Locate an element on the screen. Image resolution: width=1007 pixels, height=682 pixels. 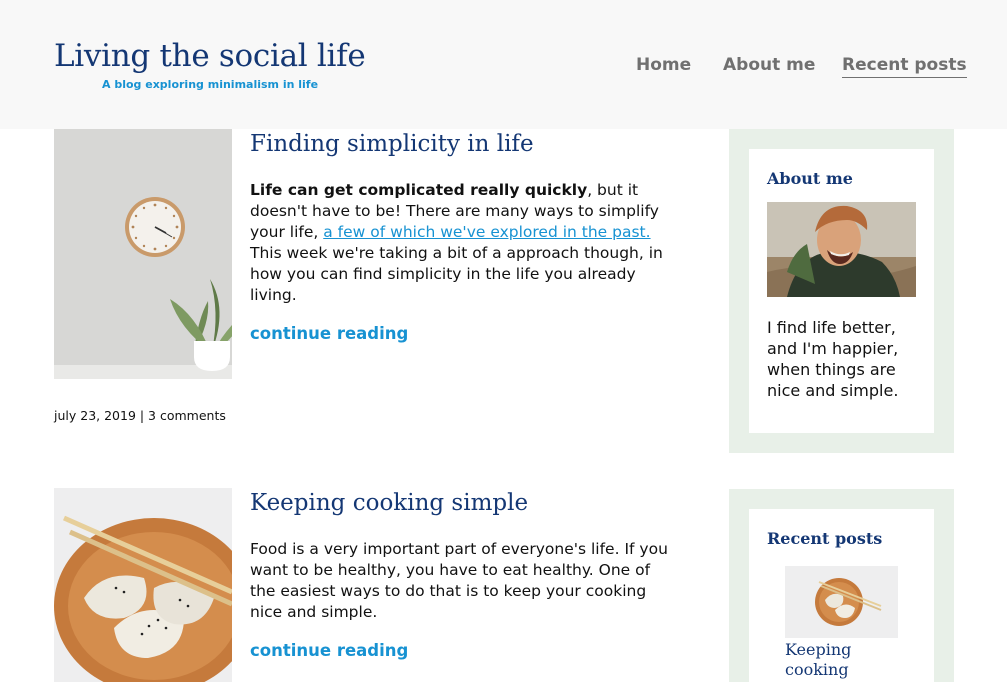
recent-posts-card: Recent posts Keeping cooking simple is located at coordinates (841, 595).